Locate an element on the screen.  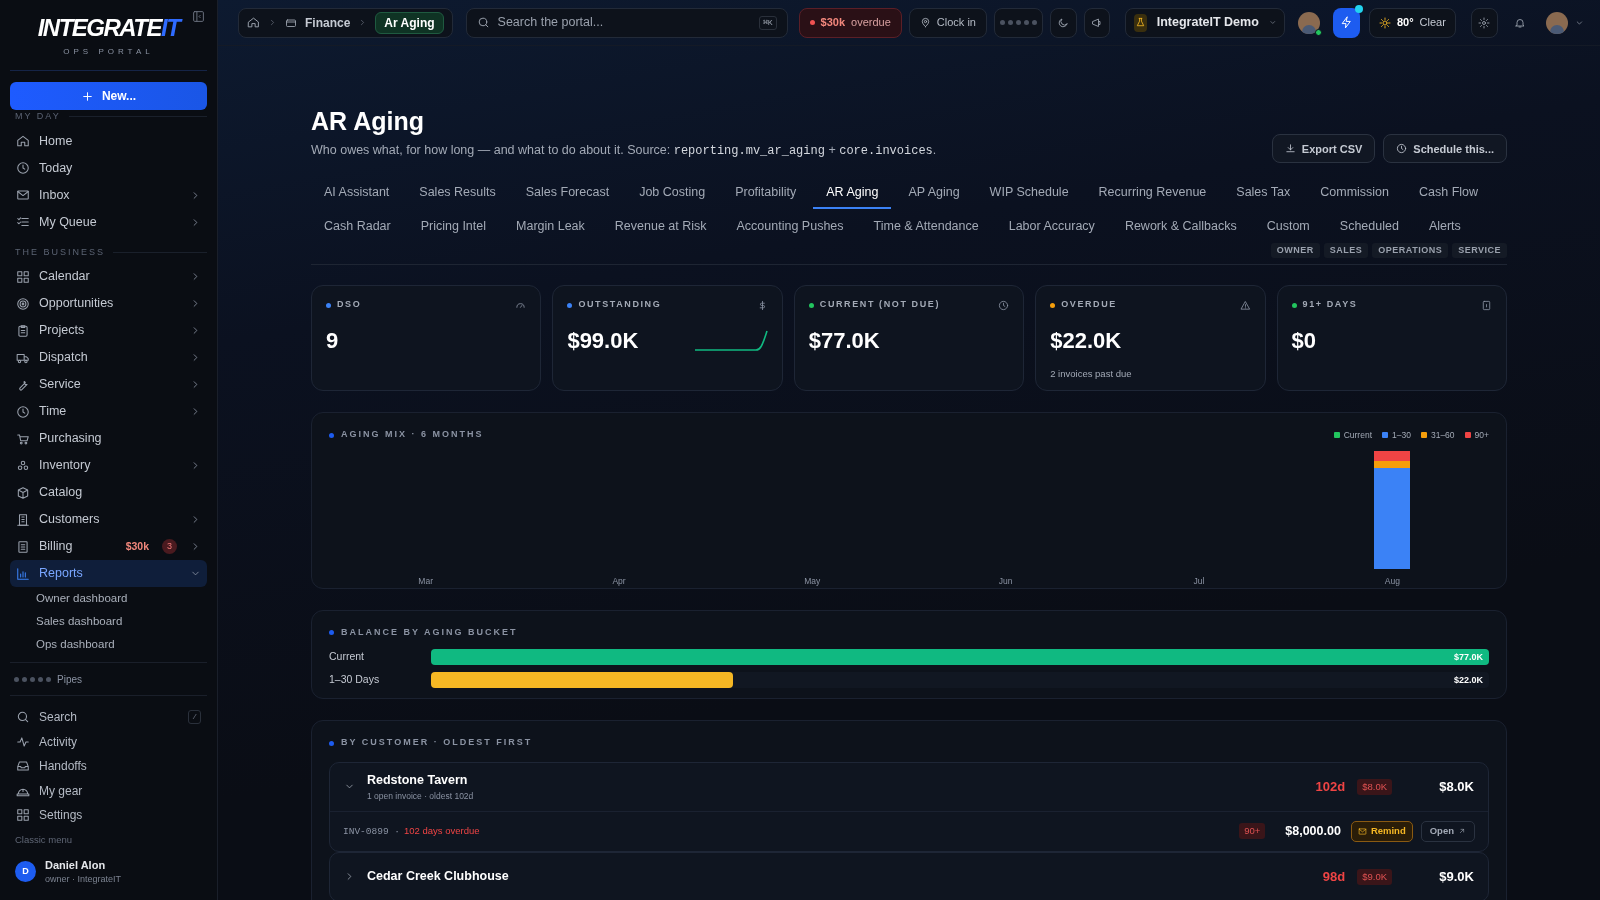
section-heading: MY DAY is located at coordinates (38, 116).